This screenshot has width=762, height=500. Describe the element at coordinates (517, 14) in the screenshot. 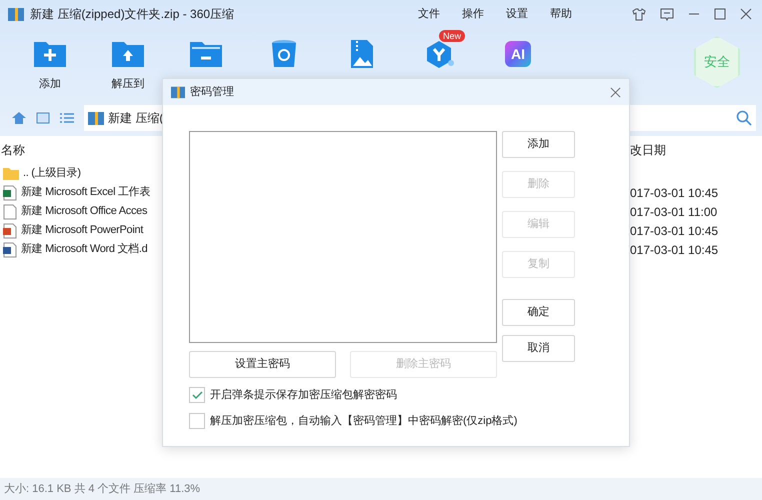

I see `menu-item: 设置` at that location.